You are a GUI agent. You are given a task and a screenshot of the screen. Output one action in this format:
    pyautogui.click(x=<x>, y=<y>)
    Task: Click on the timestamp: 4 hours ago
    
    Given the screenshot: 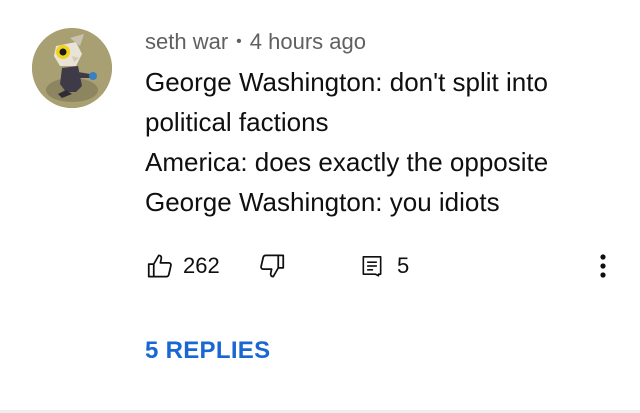 What is the action you would take?
    pyautogui.click(x=308, y=42)
    